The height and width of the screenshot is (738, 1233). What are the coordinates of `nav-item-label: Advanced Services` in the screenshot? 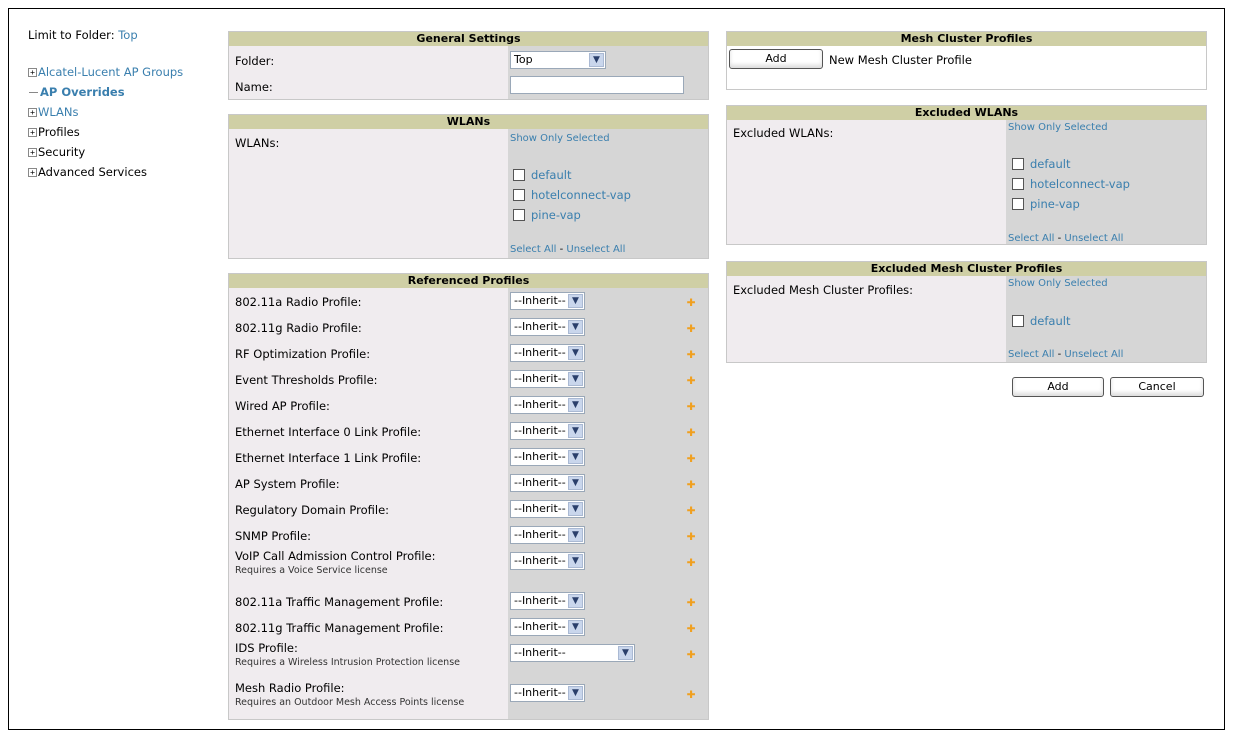 It's located at (92, 172).